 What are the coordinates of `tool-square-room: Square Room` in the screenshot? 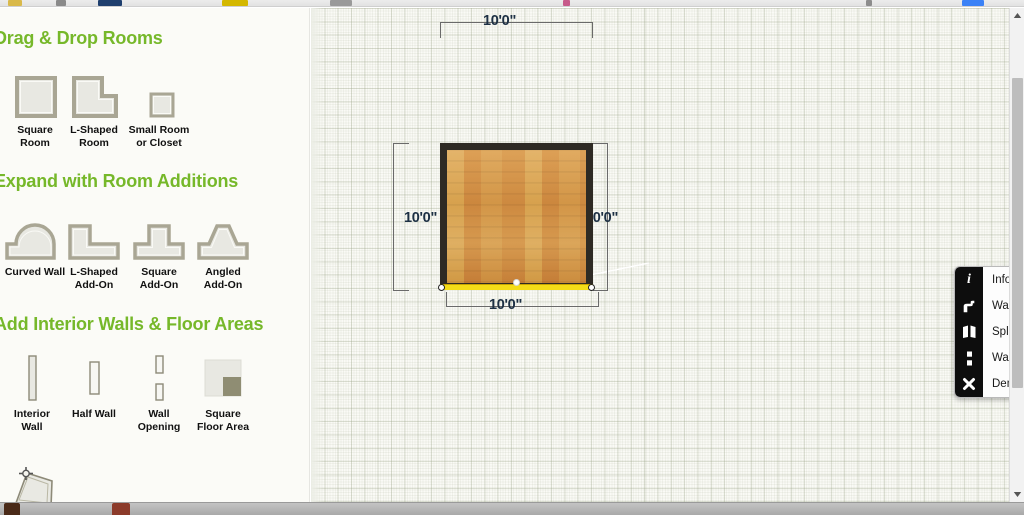 It's located at (35, 107).